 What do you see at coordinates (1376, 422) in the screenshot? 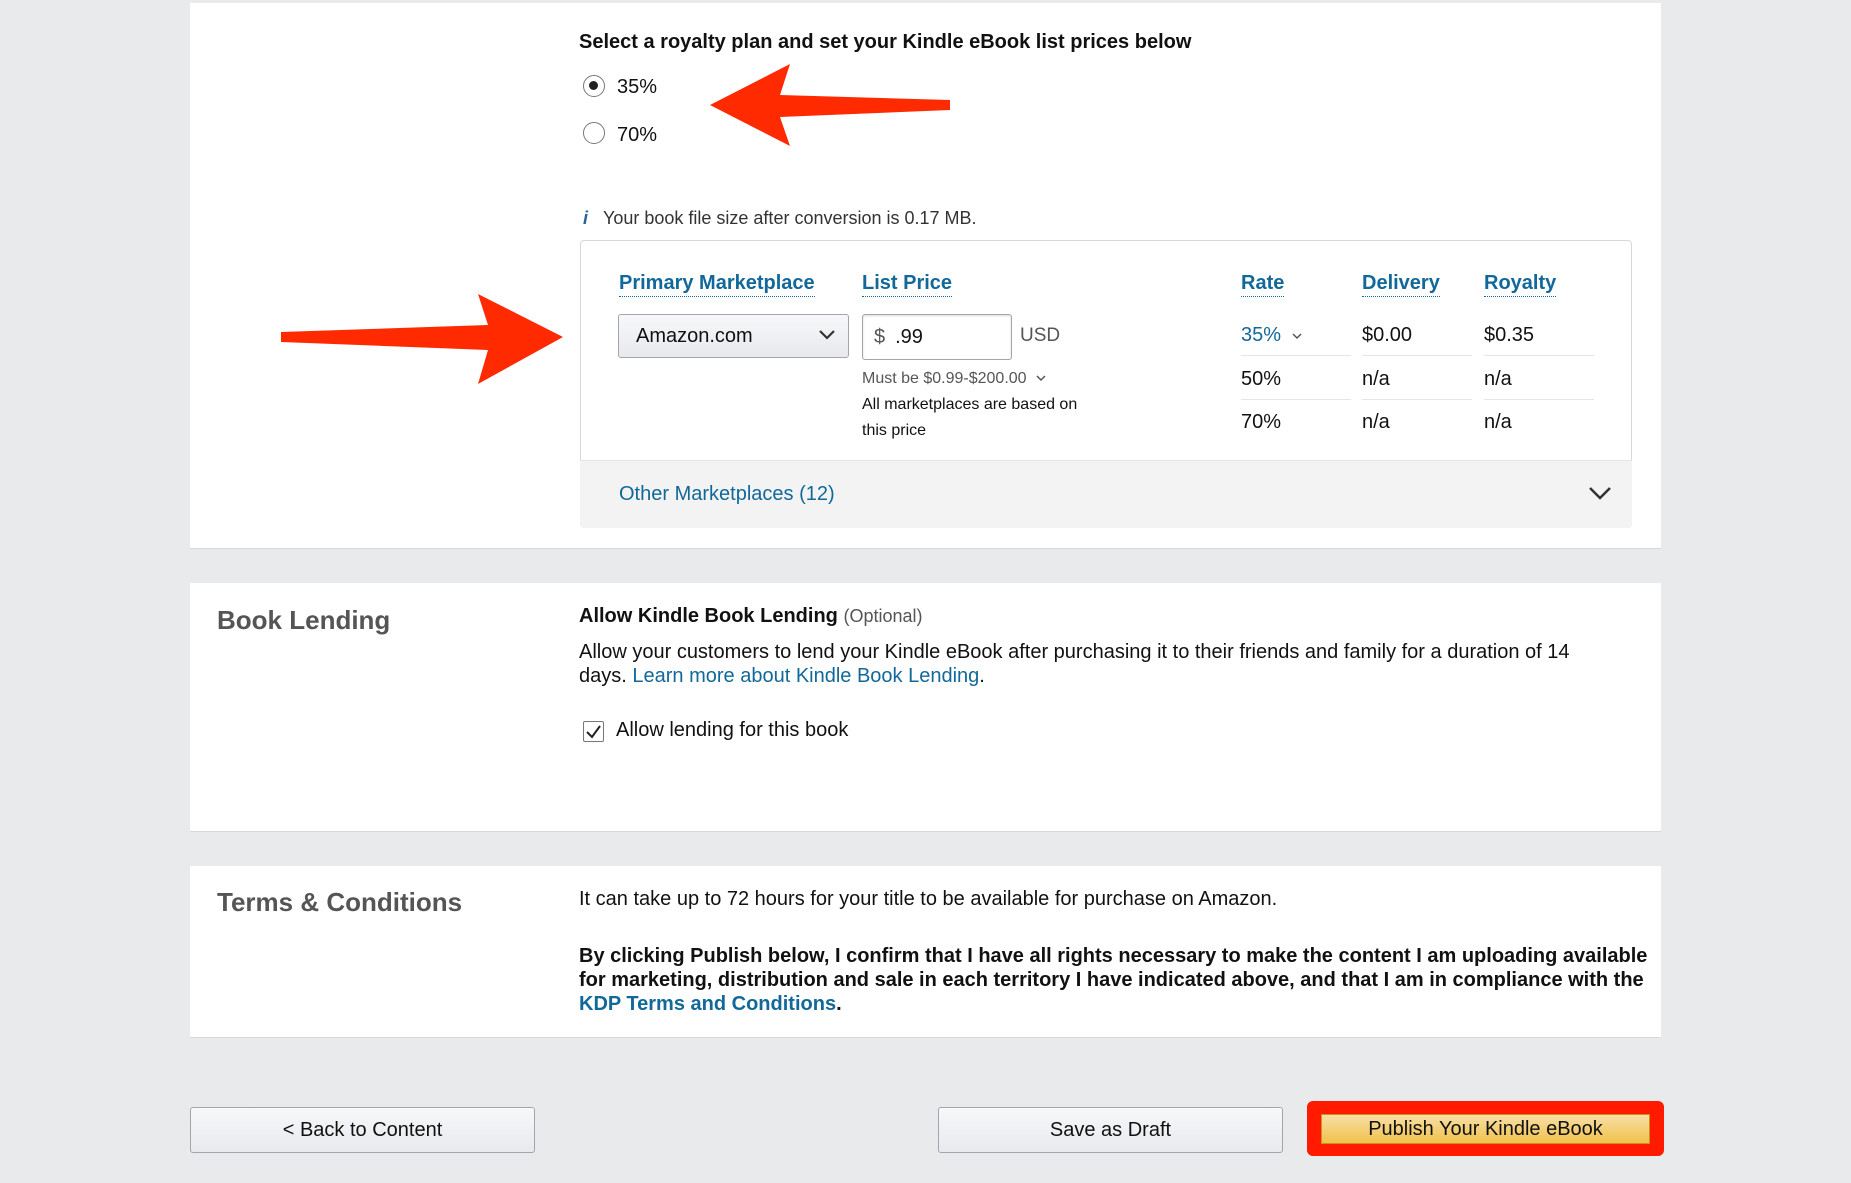
I see `delivery-70: n/a` at bounding box center [1376, 422].